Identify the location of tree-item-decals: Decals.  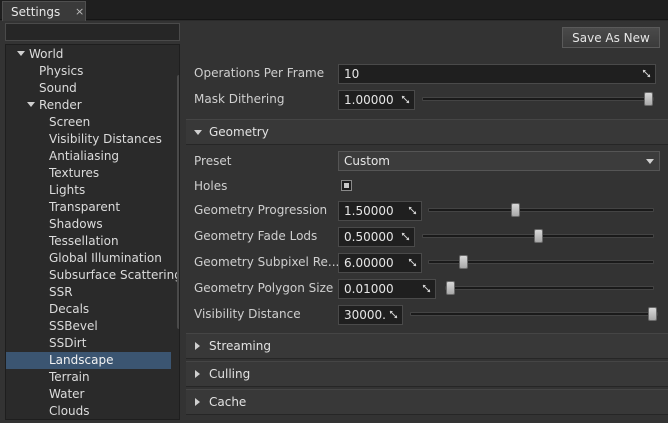
(114, 309).